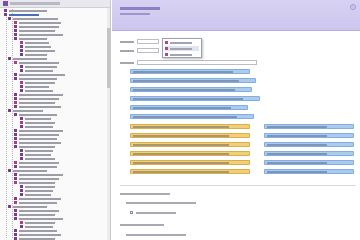  I want to click on scroll-thumb, so click(108, 58).